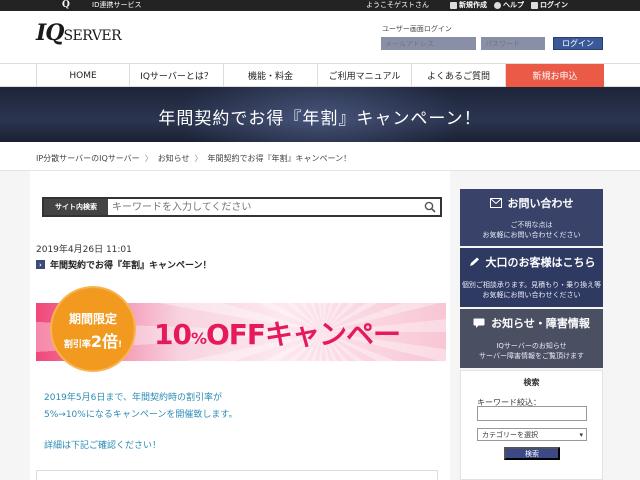 Image resolution: width=640 pixels, height=480 pixels. What do you see at coordinates (320, 119) in the screenshot?
I see `hero-title: 年間契約でお得『年割』キャンペーン！` at bounding box center [320, 119].